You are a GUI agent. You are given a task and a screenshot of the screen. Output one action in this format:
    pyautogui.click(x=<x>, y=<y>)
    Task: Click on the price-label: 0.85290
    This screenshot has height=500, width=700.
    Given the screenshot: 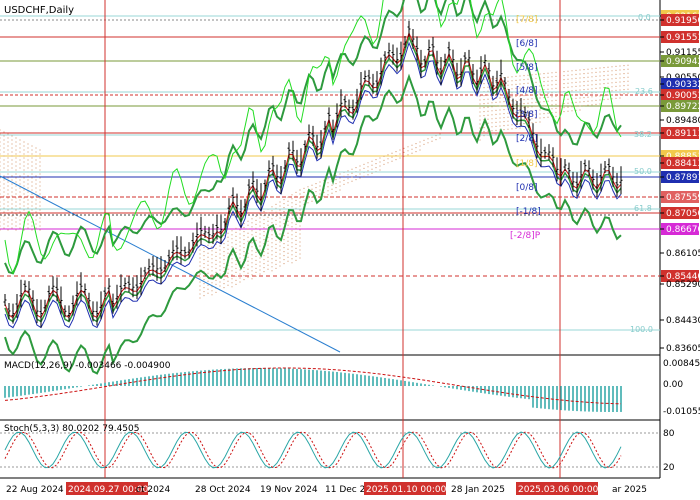 What is the action you would take?
    pyautogui.click(x=683, y=285)
    